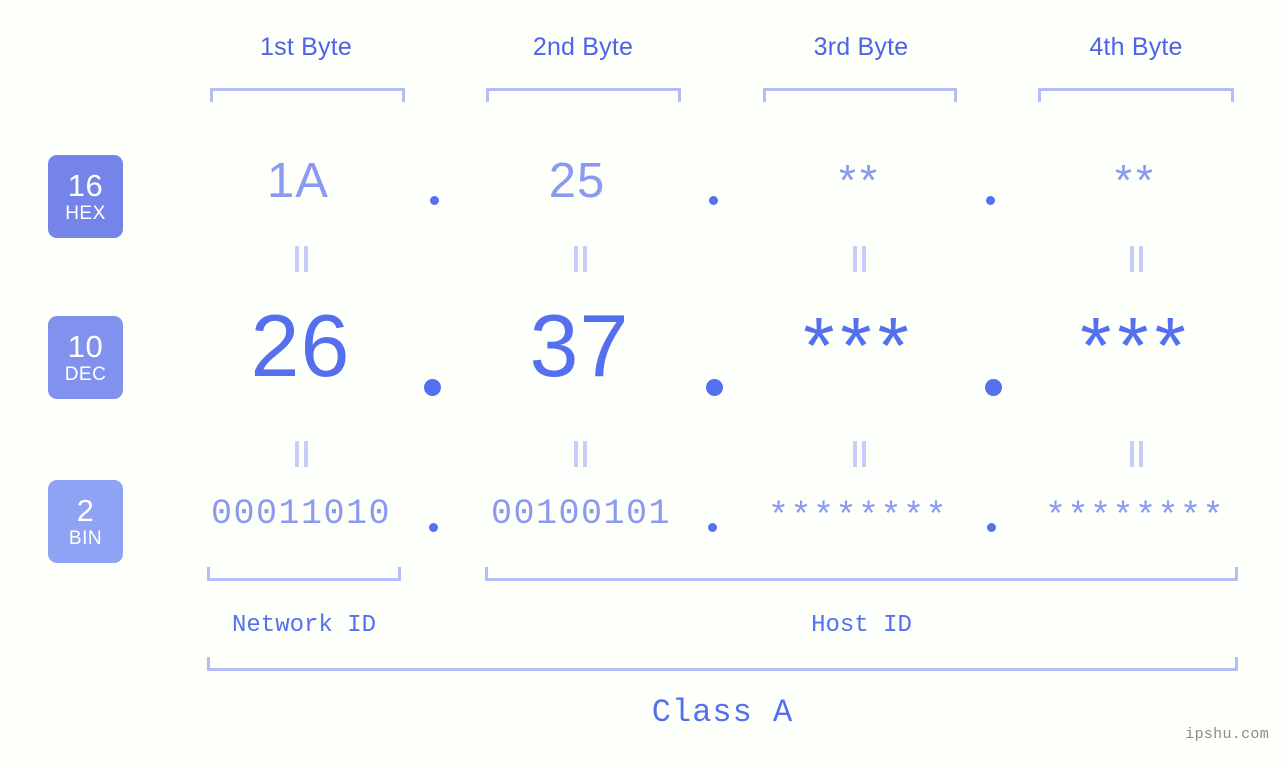 This screenshot has height=767, width=1285. I want to click on byte-header-1: 1st Byte, so click(306, 47).